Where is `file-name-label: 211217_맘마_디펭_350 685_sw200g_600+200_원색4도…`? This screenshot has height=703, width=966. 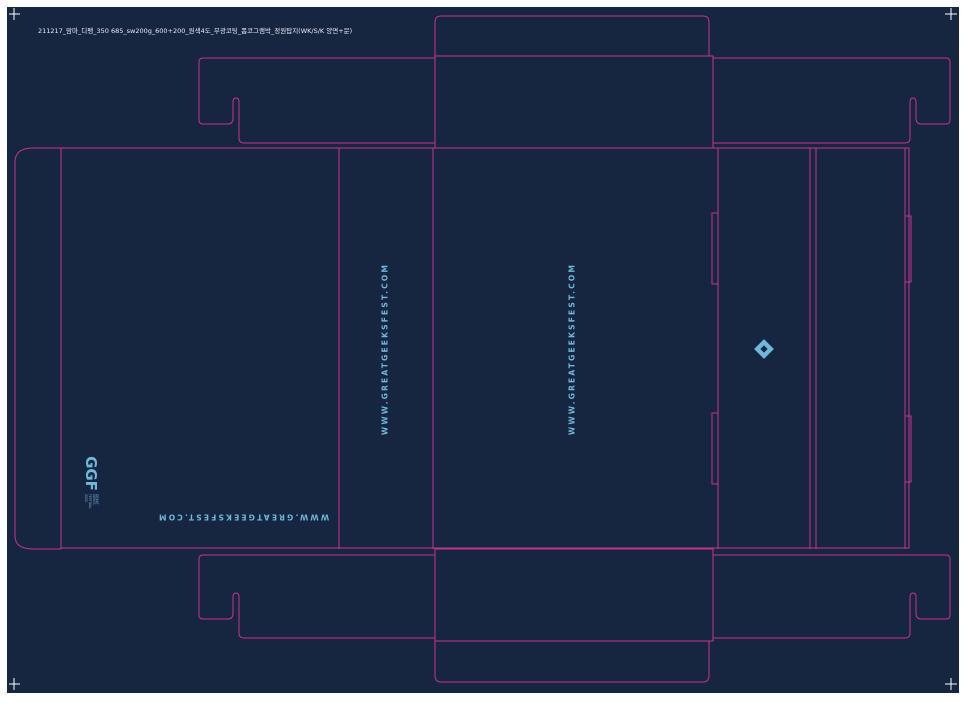 file-name-label: 211217_맘마_디펭_350 685_sw200g_600+200_원색4도… is located at coordinates (195, 31).